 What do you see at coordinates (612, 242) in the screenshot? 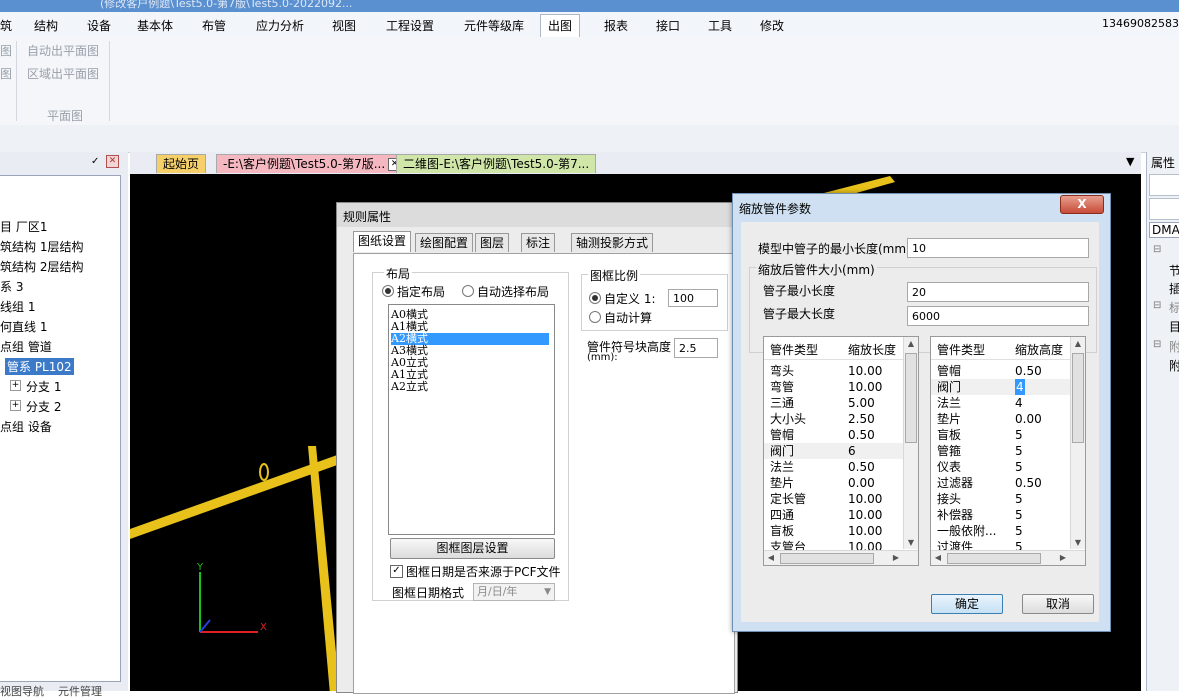
I see `tab-axonometric: 轴测投影方式` at bounding box center [612, 242].